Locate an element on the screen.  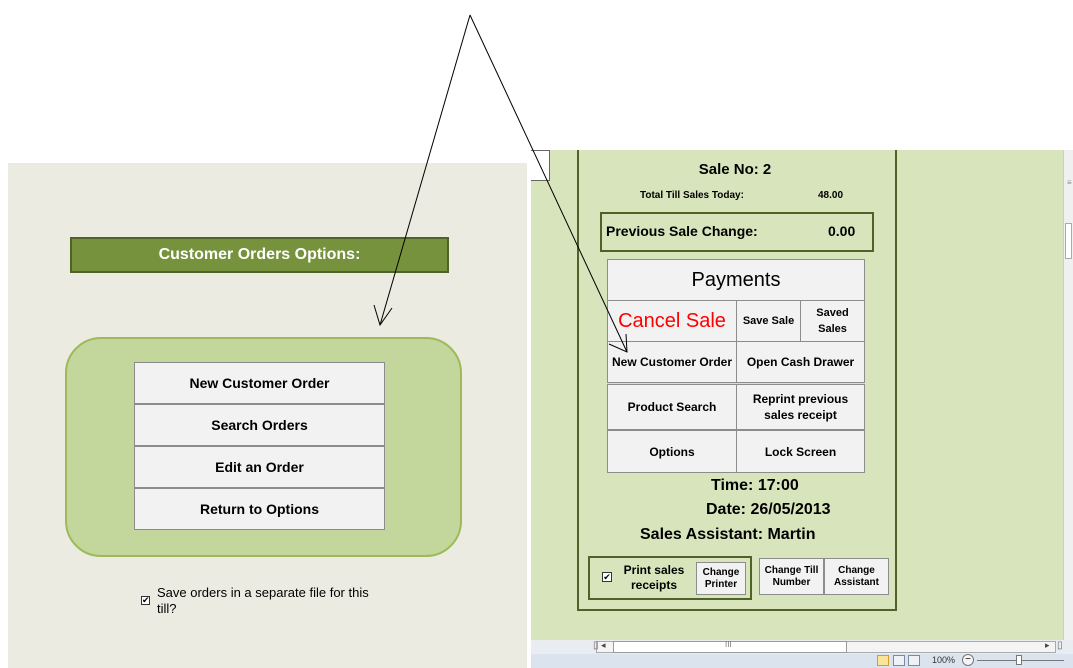
split-box-icon: ▯ is located at coordinates (1060, 645).